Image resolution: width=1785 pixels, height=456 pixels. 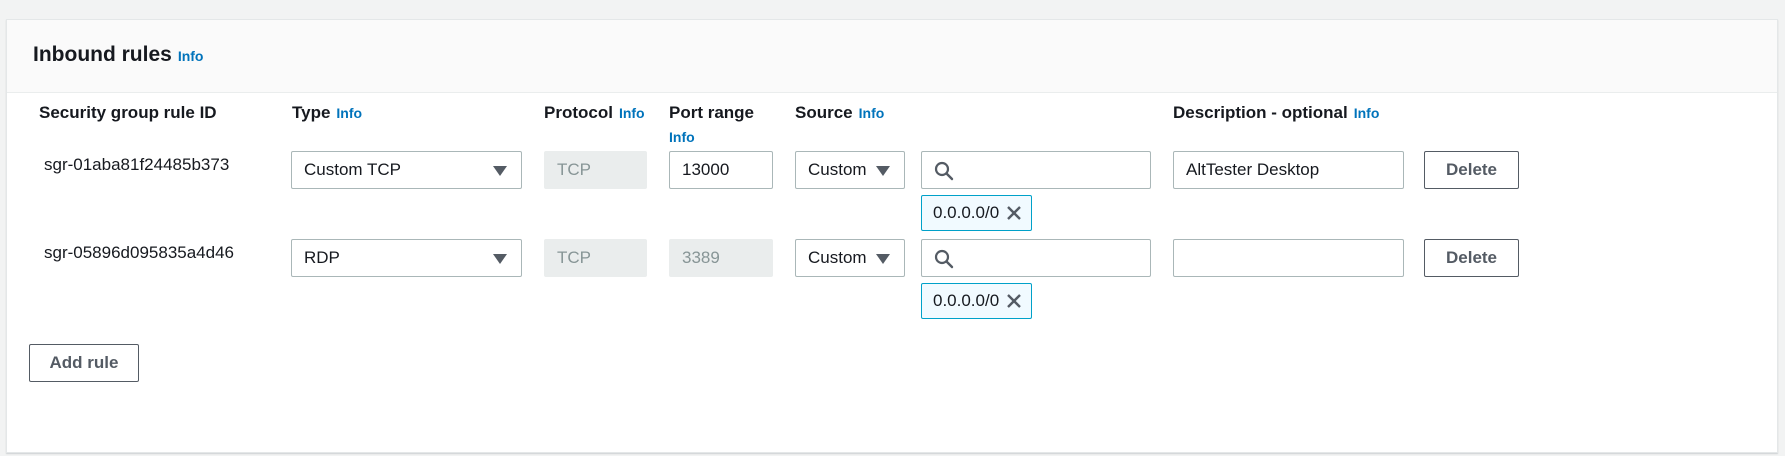 I want to click on add-rule-button: Add rule, so click(x=84, y=363).